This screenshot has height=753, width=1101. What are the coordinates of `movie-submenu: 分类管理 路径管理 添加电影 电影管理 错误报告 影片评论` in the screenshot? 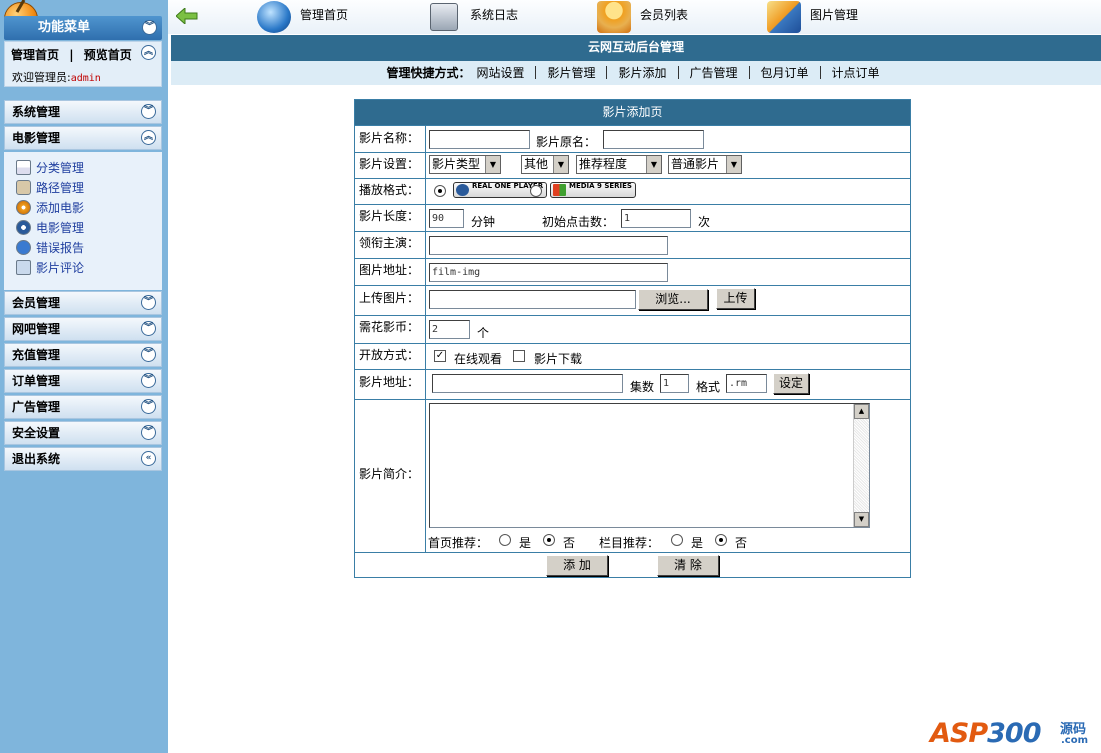 It's located at (83, 221).